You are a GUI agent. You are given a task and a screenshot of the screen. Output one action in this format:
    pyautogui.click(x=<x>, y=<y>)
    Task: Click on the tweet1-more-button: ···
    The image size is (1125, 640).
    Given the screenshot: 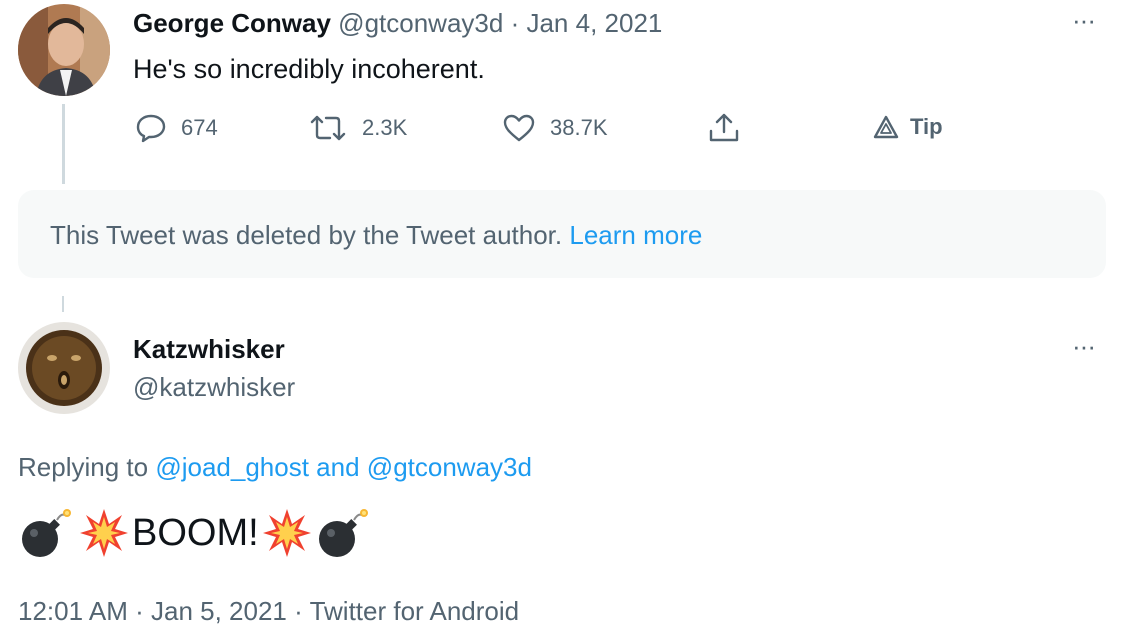 What is the action you would take?
    pyautogui.click(x=1084, y=20)
    